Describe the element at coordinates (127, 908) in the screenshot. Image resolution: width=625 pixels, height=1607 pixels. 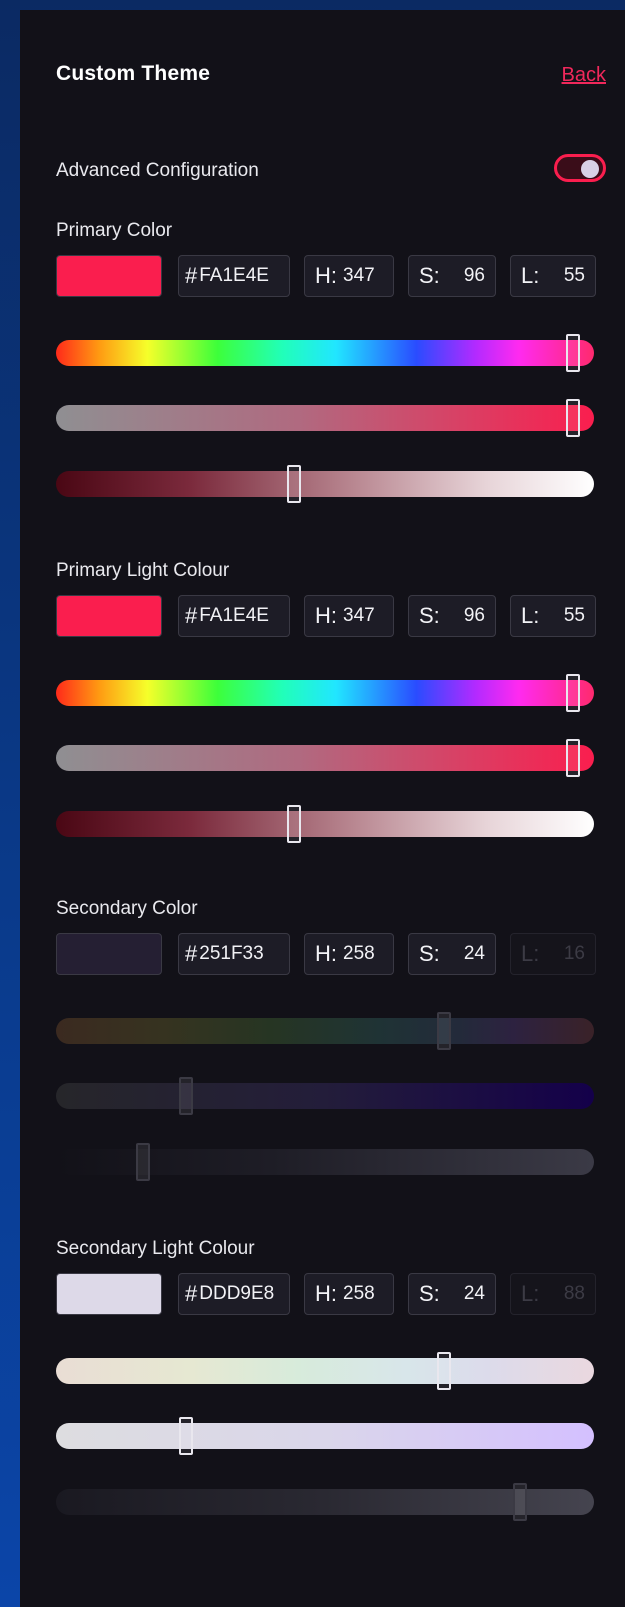
I see `section-label: Secondary Color` at that location.